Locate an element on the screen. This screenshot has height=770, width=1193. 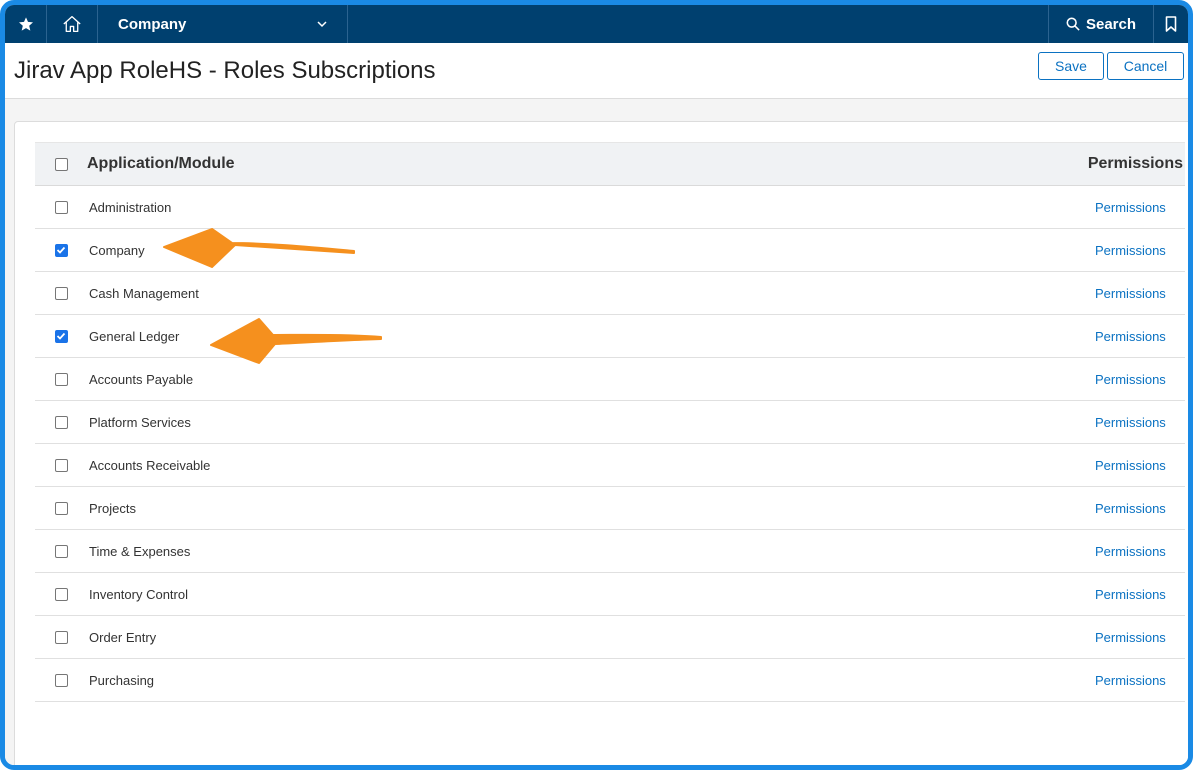
page-title: Jirav App RoleHS - Roles Subscriptions is located at coordinates (225, 70).